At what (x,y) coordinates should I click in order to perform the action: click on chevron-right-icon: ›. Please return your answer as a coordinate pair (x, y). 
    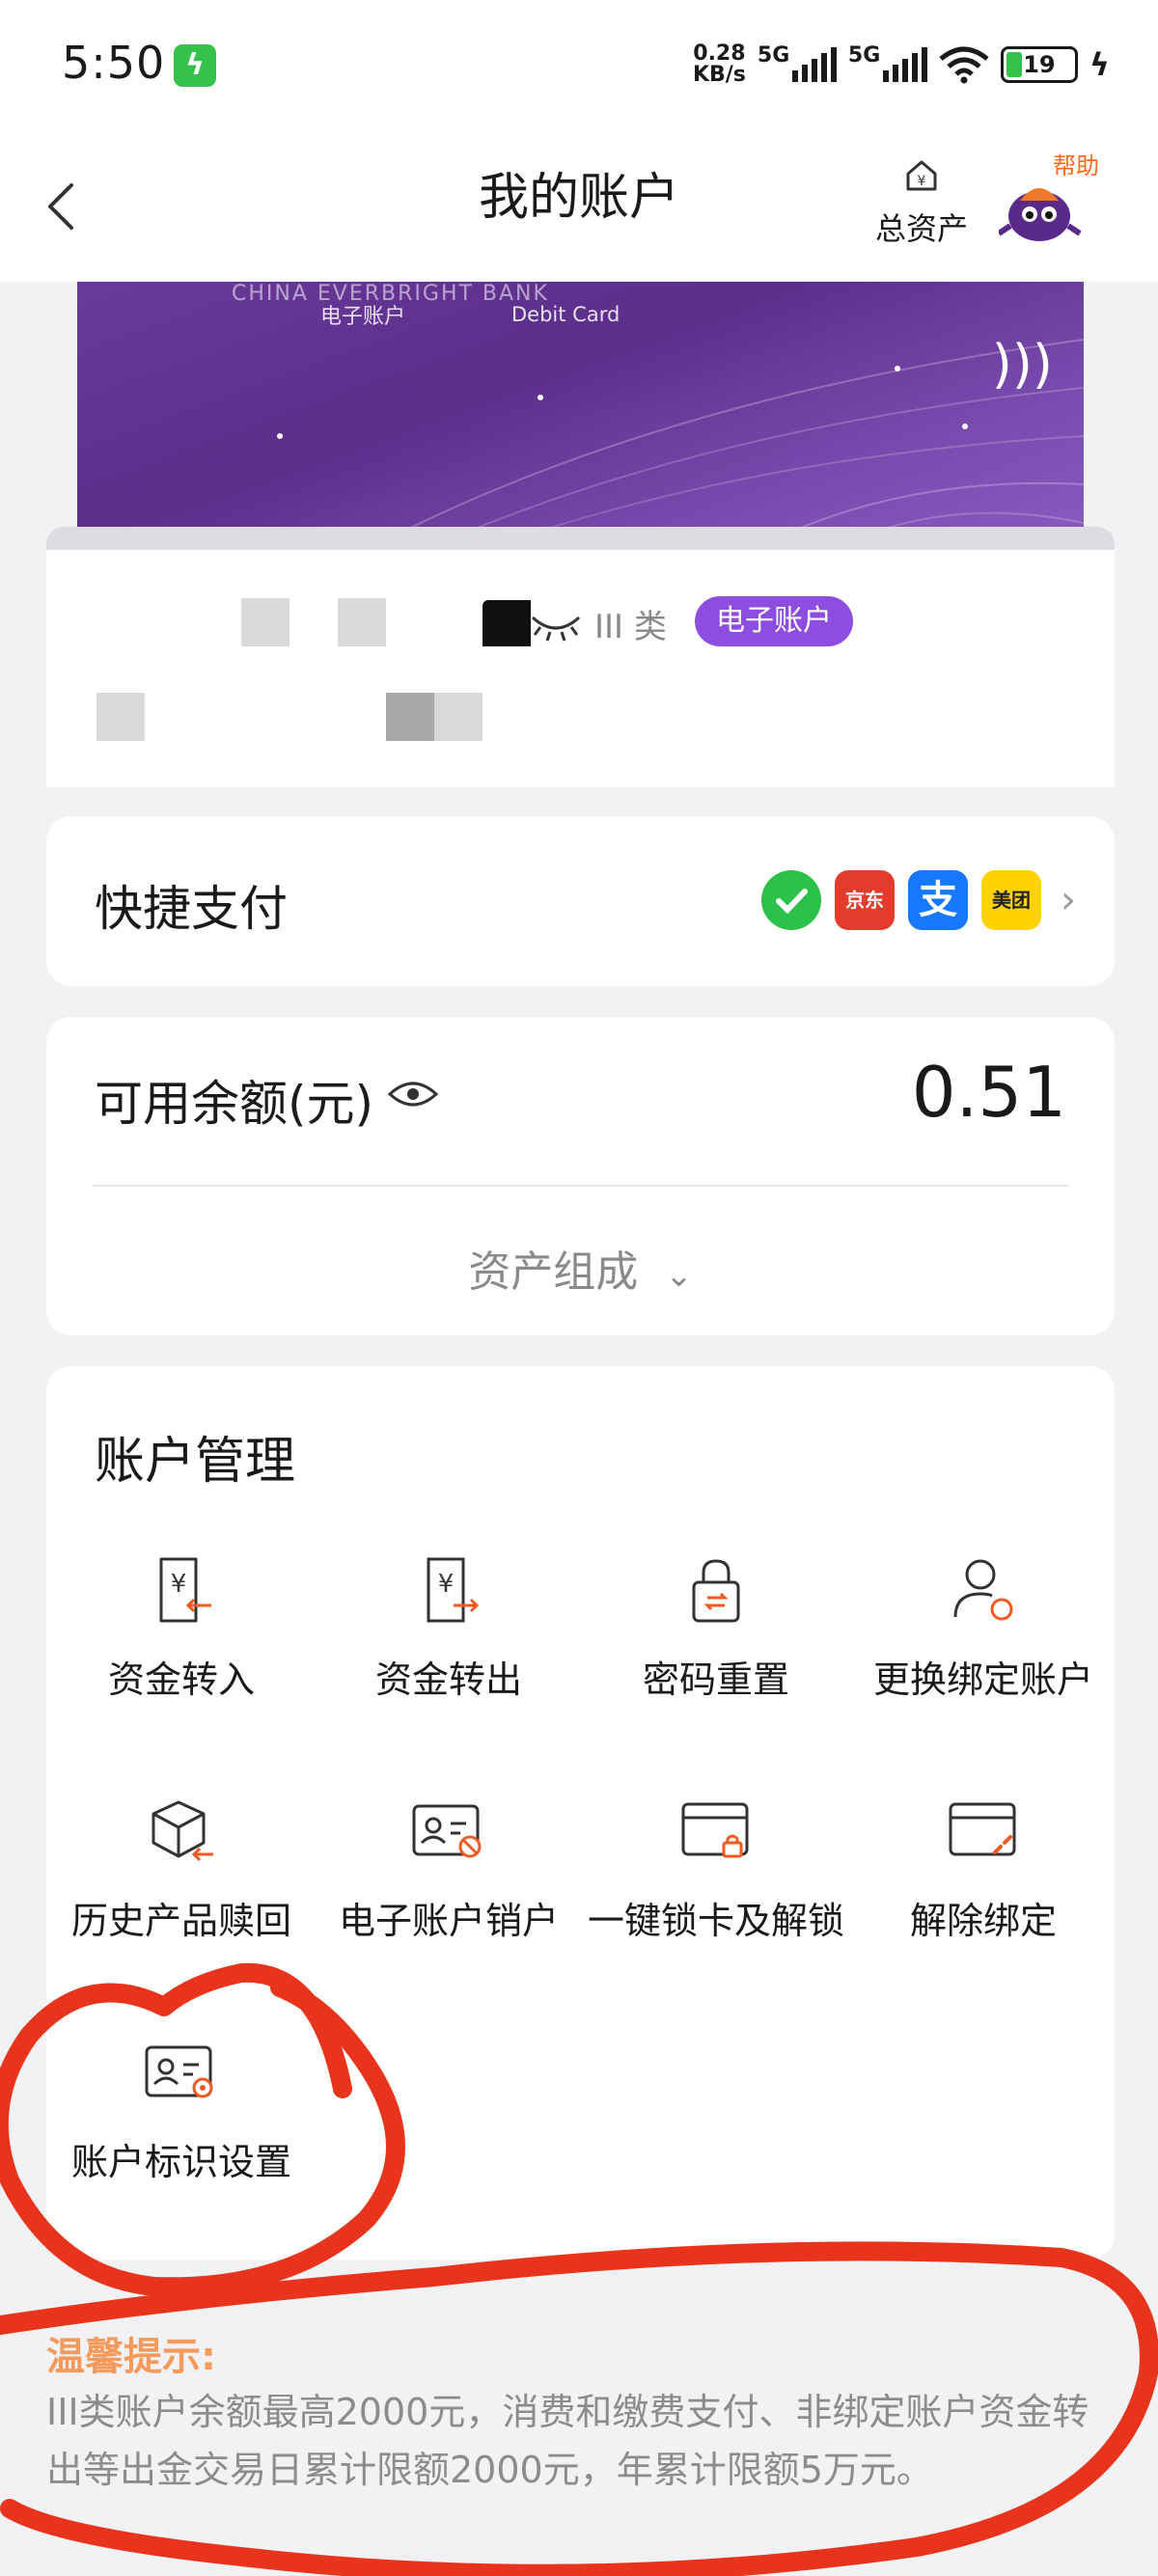
    Looking at the image, I should click on (1068, 900).